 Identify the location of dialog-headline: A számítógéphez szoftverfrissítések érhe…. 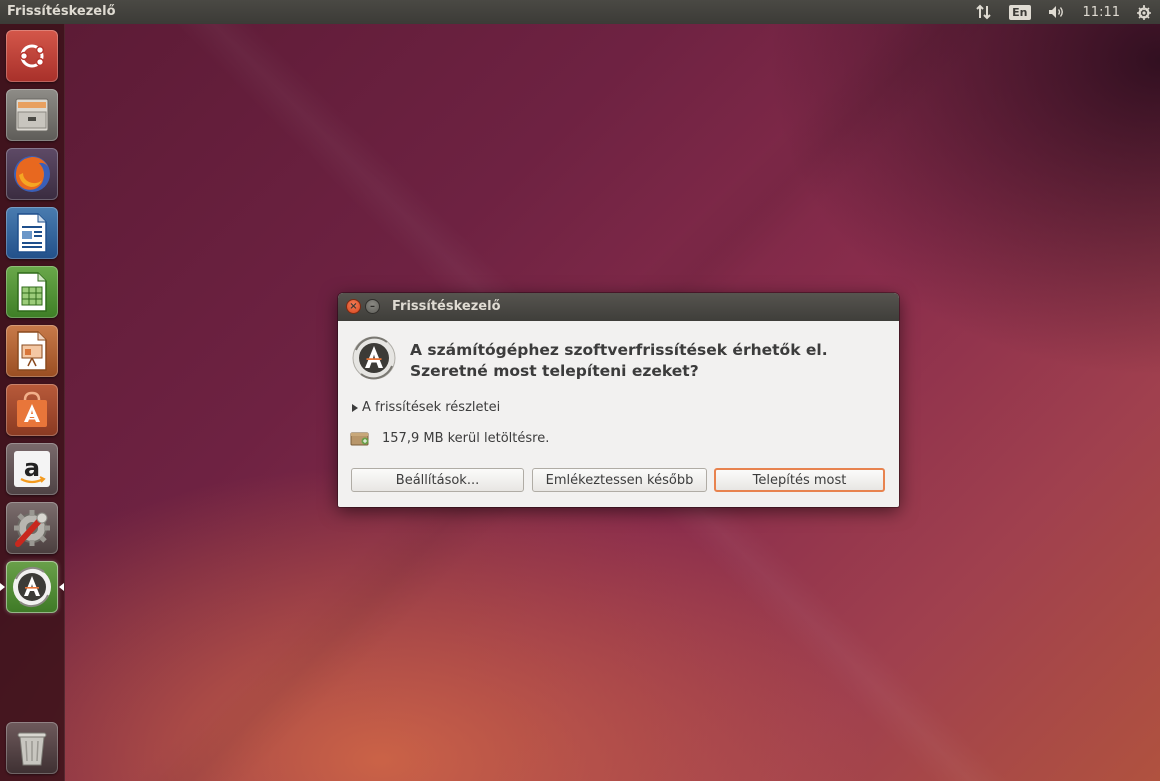
(645, 361).